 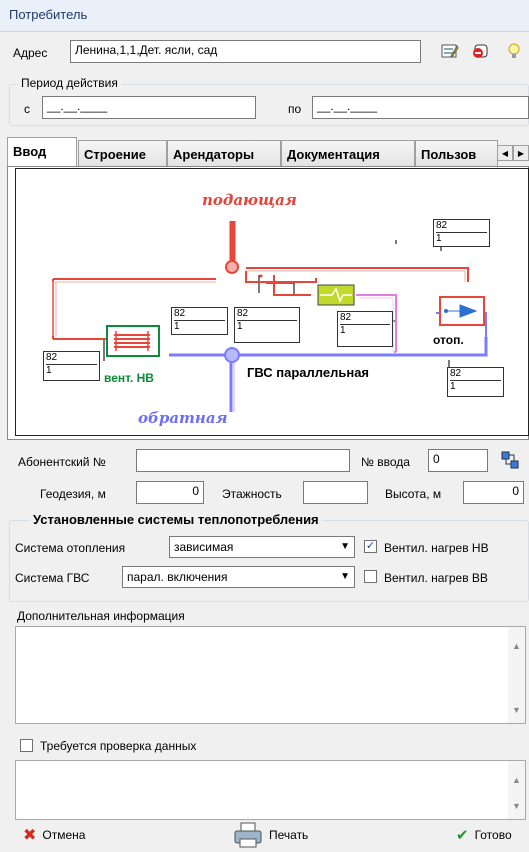 What do you see at coordinates (370, 546) in the screenshot?
I see `vent-hv-checkbox: ✓` at bounding box center [370, 546].